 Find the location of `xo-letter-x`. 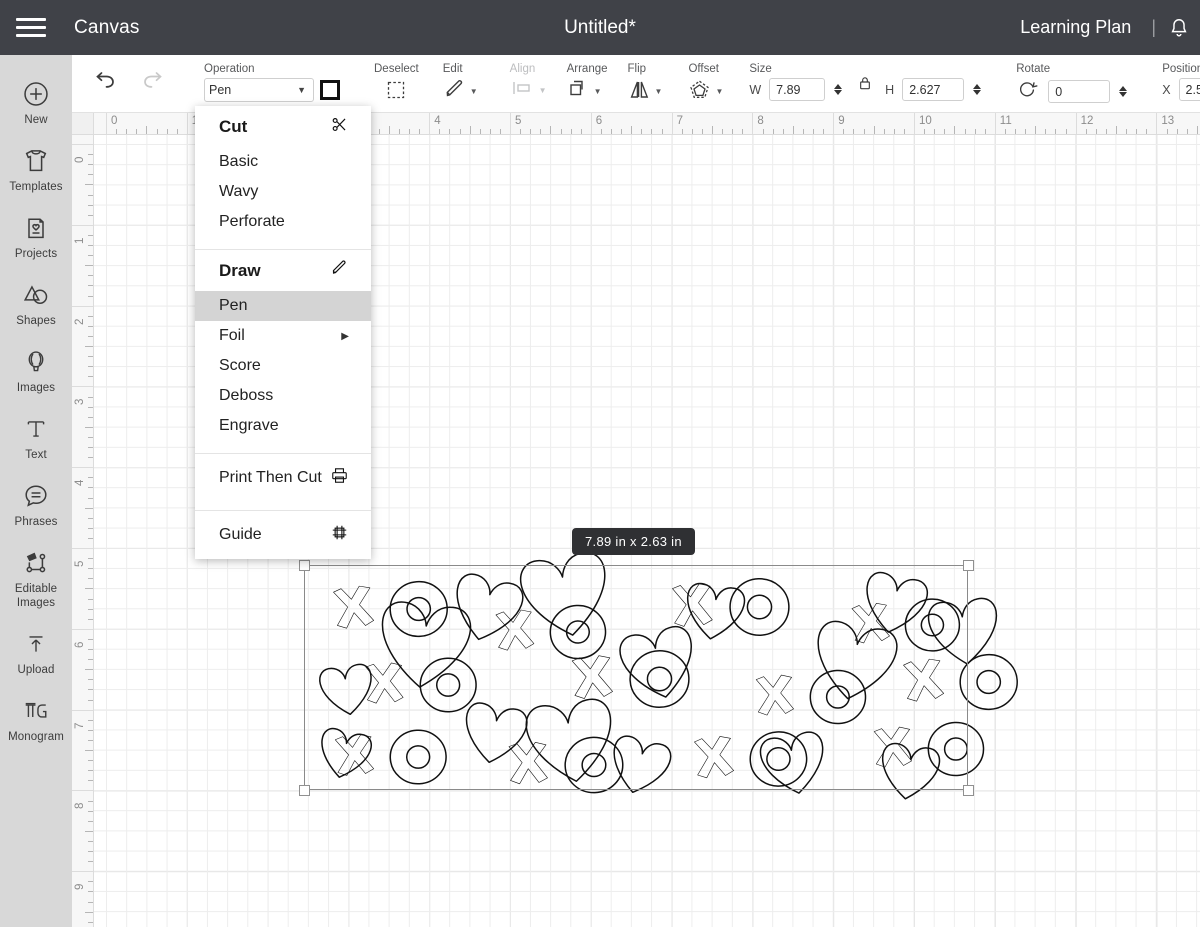

xo-letter-x is located at coordinates (528, 763).